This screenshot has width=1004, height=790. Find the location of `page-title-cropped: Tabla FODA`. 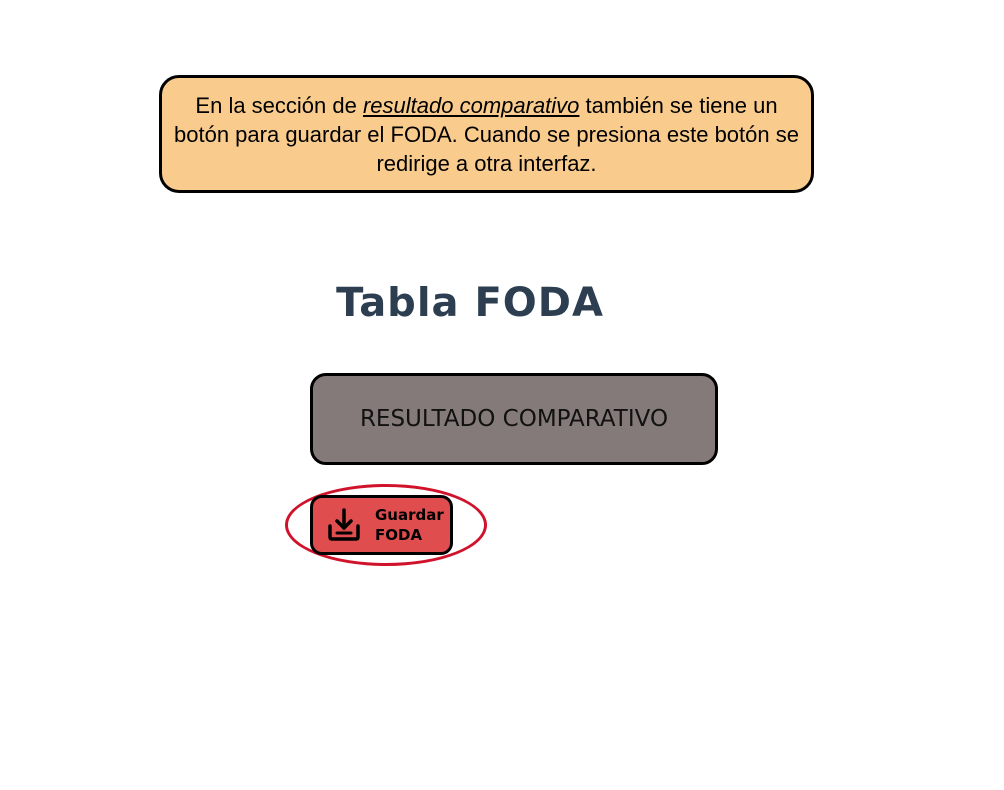

page-title-cropped: Tabla FODA is located at coordinates (470, 302).